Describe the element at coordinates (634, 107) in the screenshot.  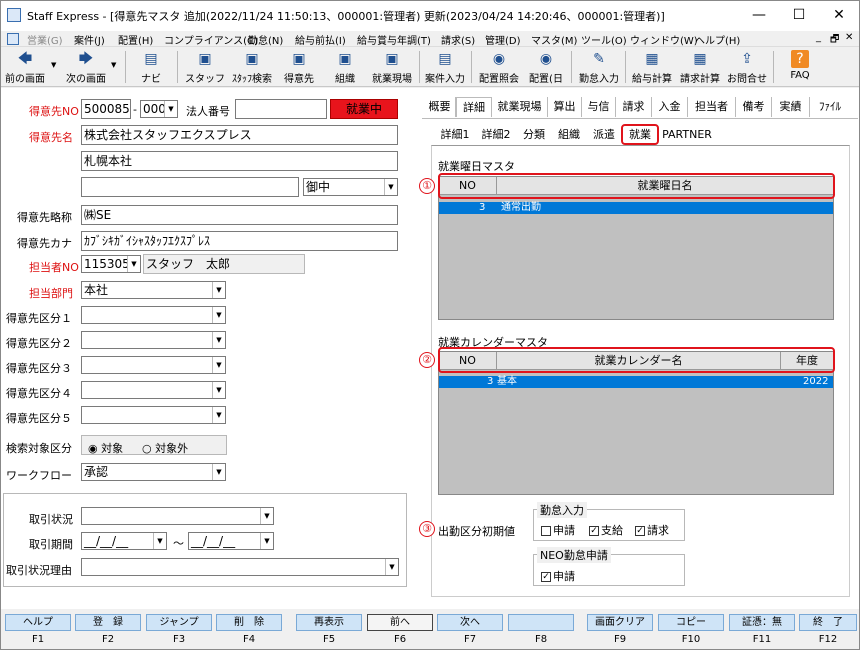
I see `tab-billing: 請求` at that location.